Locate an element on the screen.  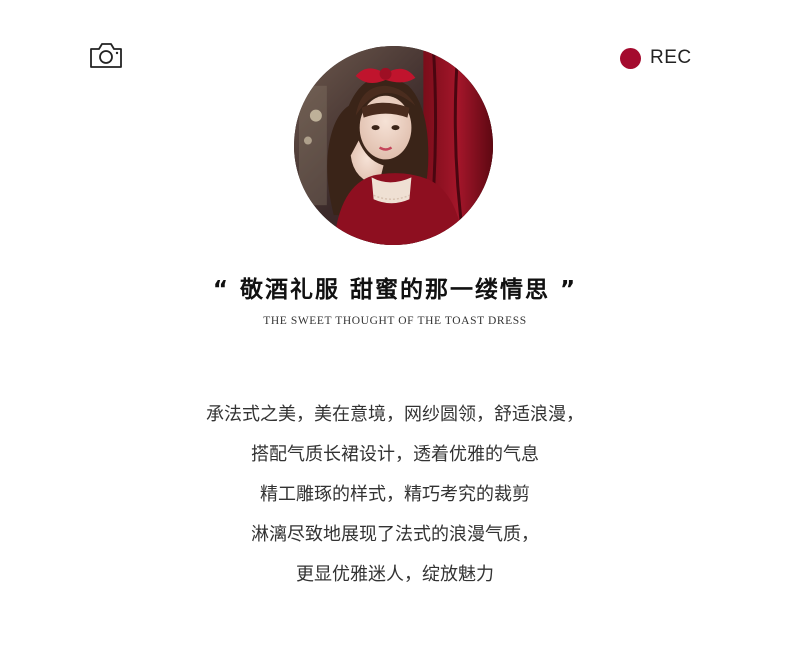
description-line: 搭配气质长裙设计，透着优雅的气息 is located at coordinates (395, 454).